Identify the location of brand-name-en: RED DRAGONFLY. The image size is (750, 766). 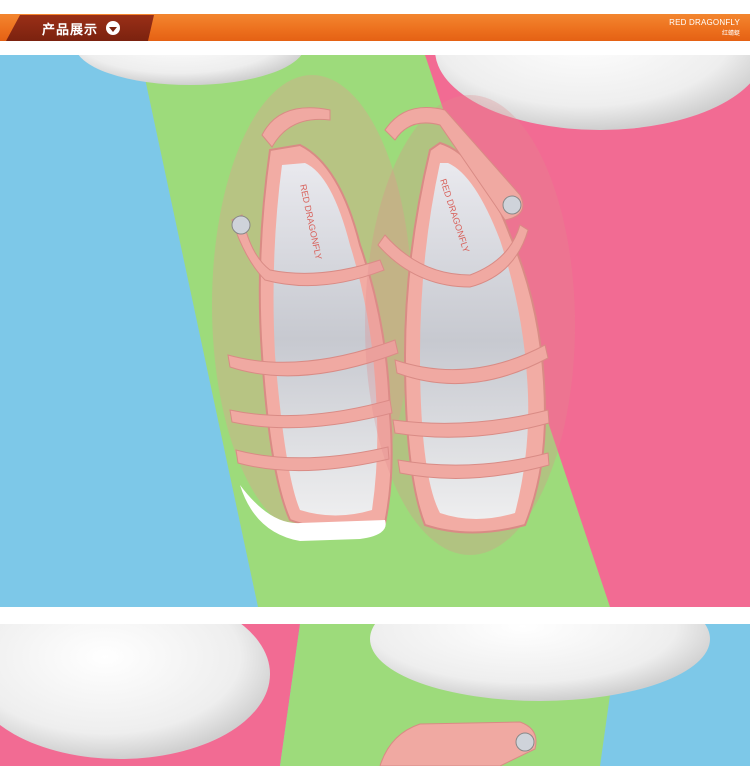
(704, 22).